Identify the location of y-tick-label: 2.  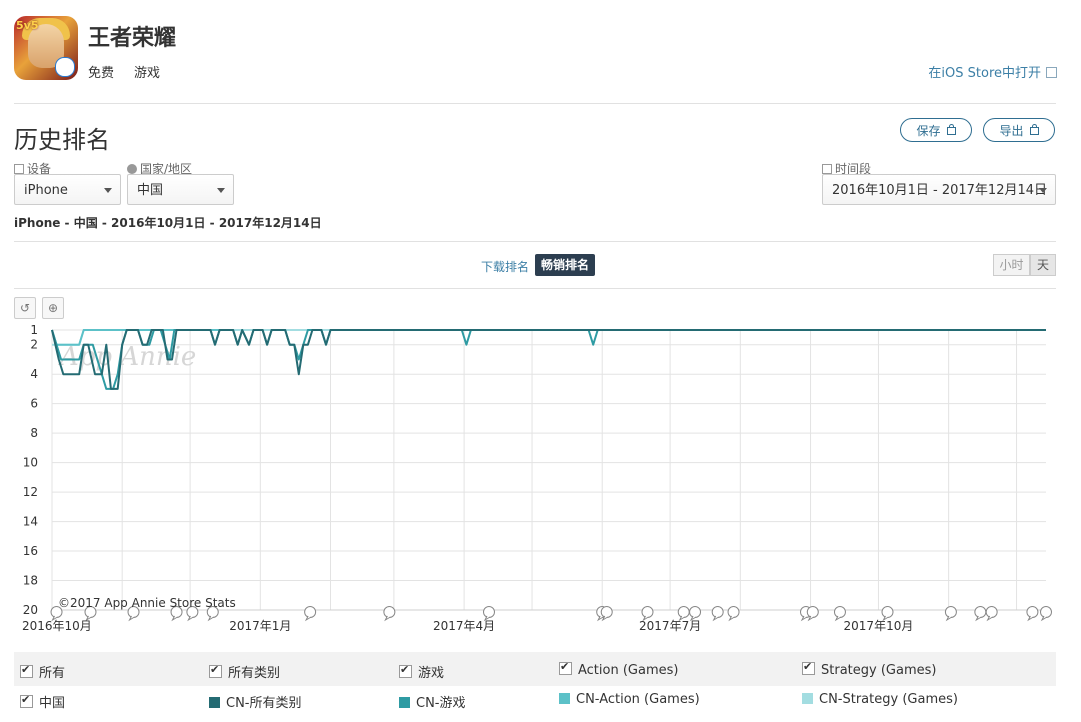
(34, 345).